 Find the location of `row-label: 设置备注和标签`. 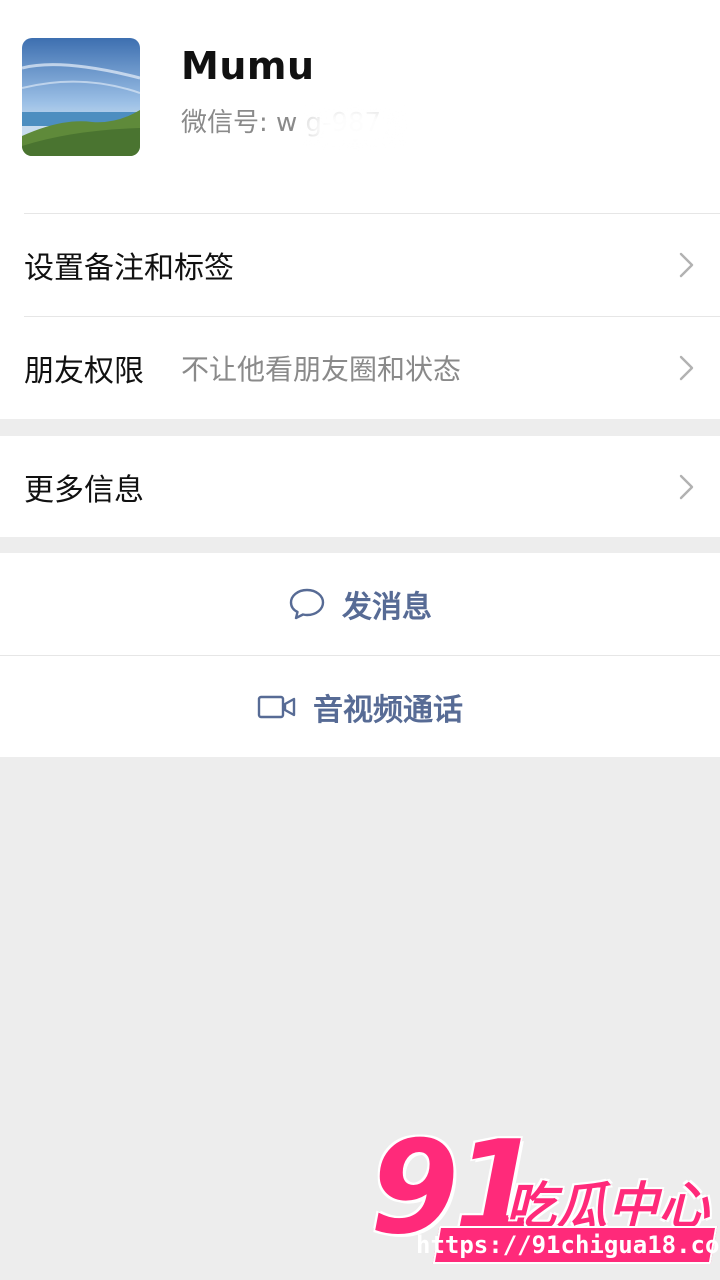

row-label: 设置备注和标签 is located at coordinates (129, 268).